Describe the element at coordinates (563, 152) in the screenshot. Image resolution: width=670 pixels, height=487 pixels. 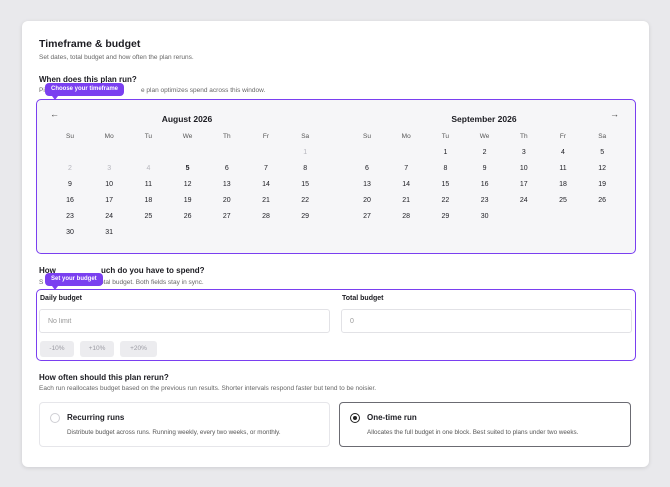
I see `day-cell: 4` at that location.